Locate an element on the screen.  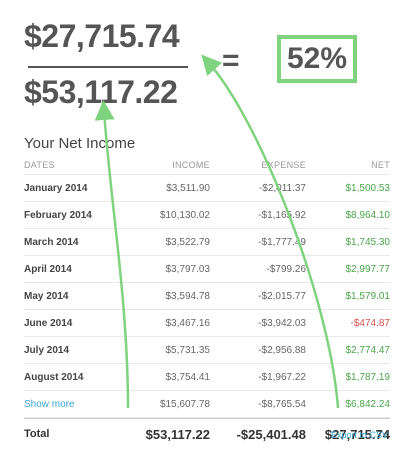
show-more-expense: -$8,765.54 is located at coordinates (282, 404).